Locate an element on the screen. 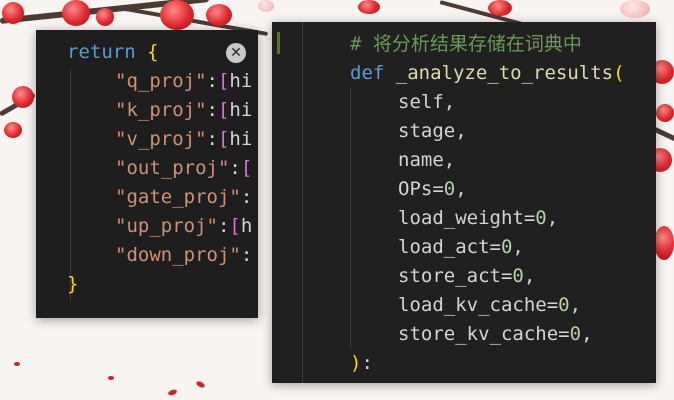  dict-key: "q_proj" is located at coordinates (161, 81).